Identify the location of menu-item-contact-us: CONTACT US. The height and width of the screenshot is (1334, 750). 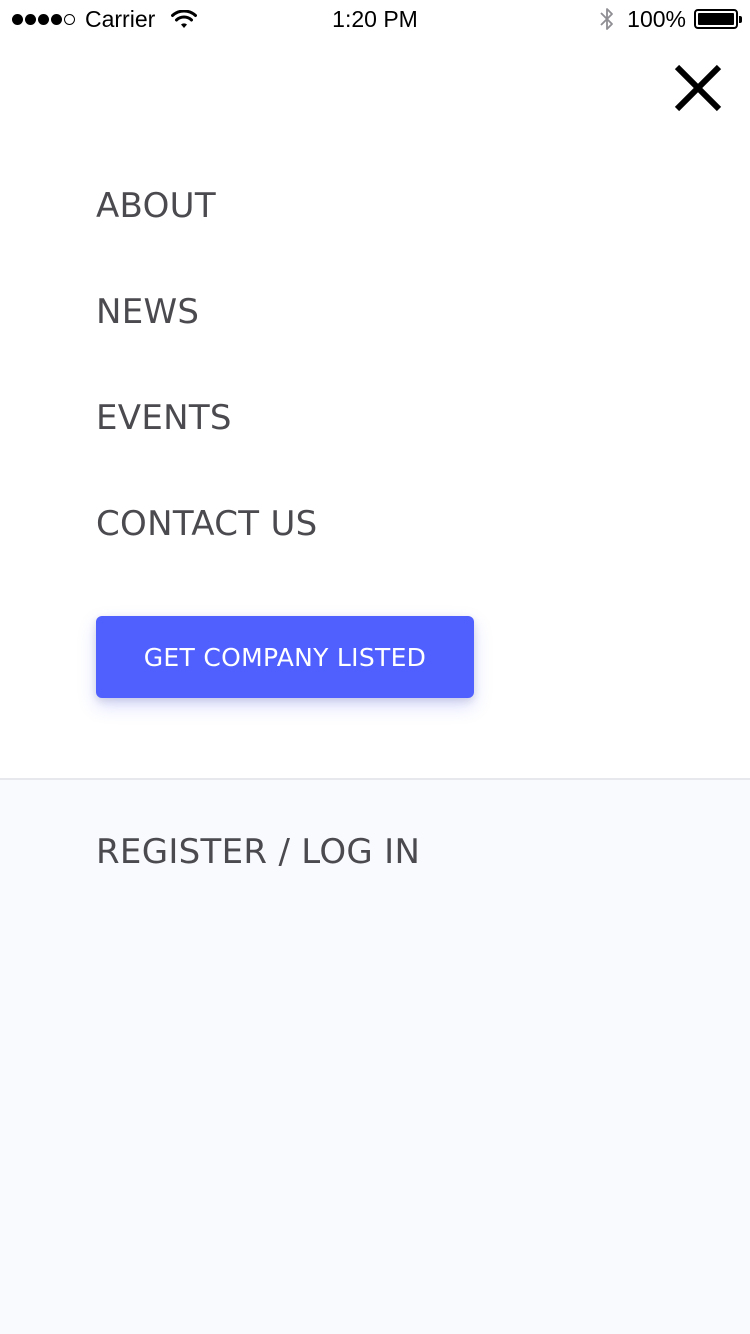
(376, 551).